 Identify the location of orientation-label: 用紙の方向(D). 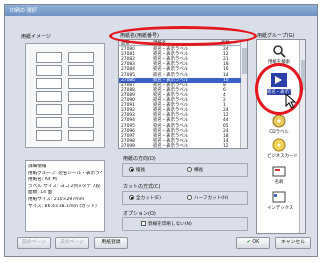
(139, 159).